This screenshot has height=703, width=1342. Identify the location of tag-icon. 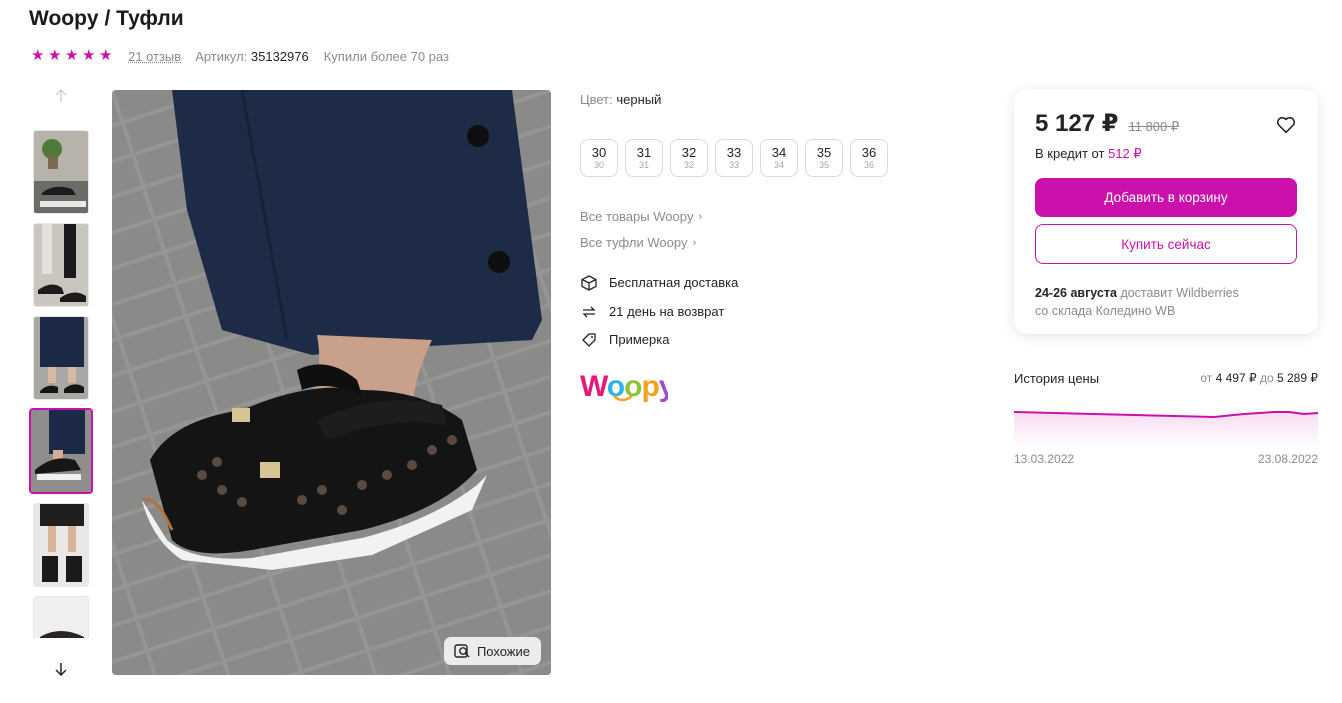
(588, 339).